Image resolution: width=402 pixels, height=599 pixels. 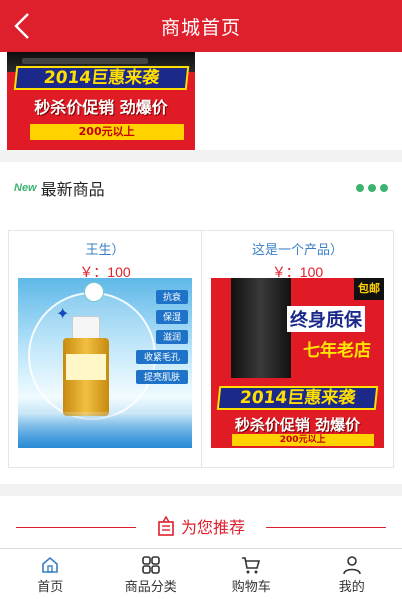 What do you see at coordinates (372, 188) in the screenshot?
I see `more-dots-icon` at bounding box center [372, 188].